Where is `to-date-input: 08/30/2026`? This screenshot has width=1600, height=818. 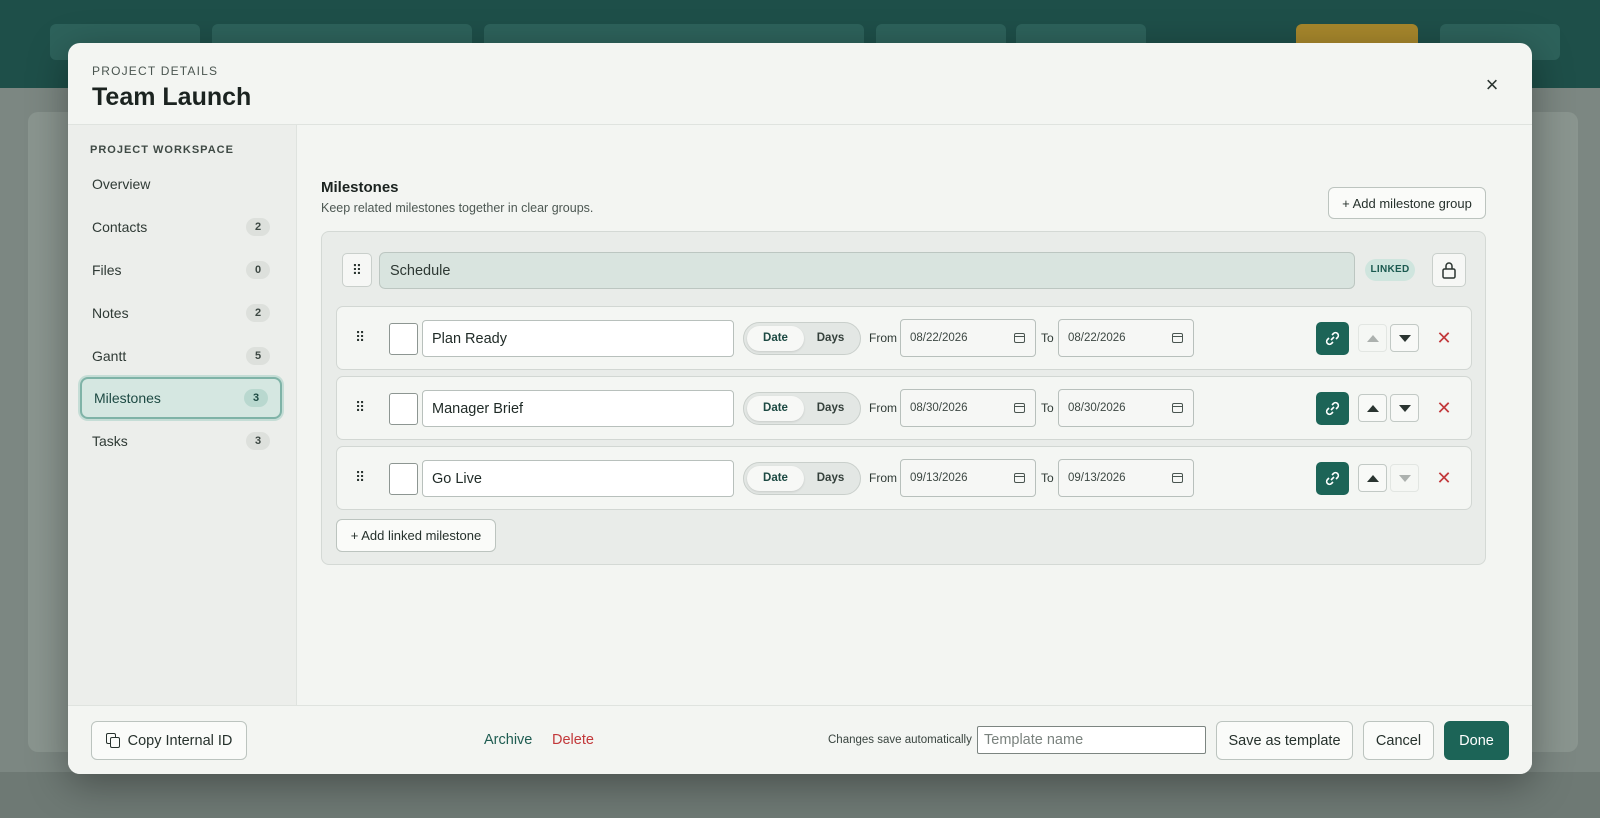 to-date-input: 08/30/2026 is located at coordinates (1126, 408).